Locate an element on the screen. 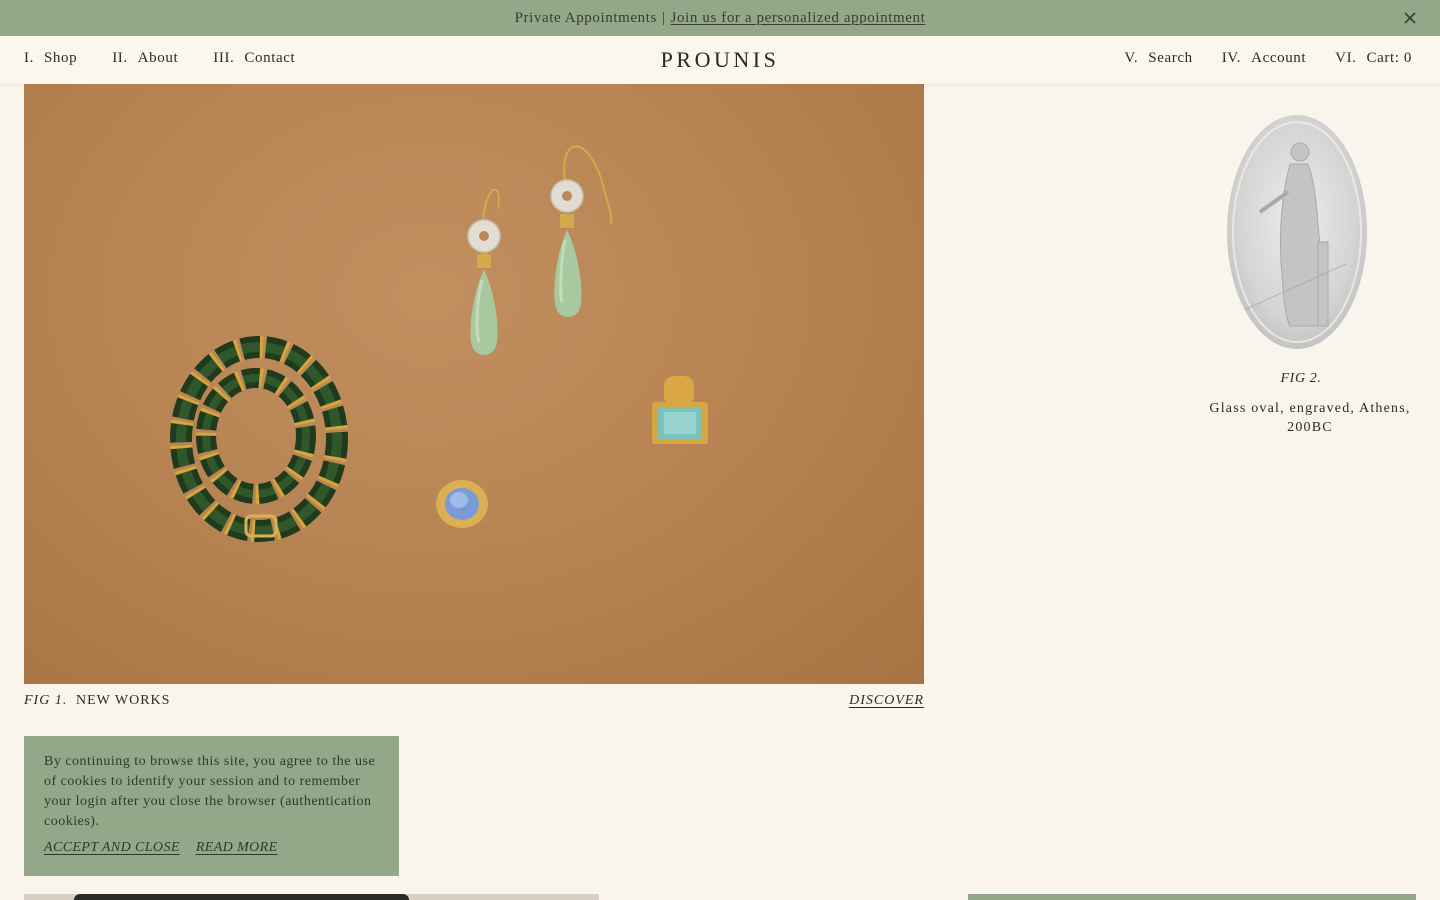 The width and height of the screenshot is (1440, 900). next-section-image-dark is located at coordinates (241, 897).